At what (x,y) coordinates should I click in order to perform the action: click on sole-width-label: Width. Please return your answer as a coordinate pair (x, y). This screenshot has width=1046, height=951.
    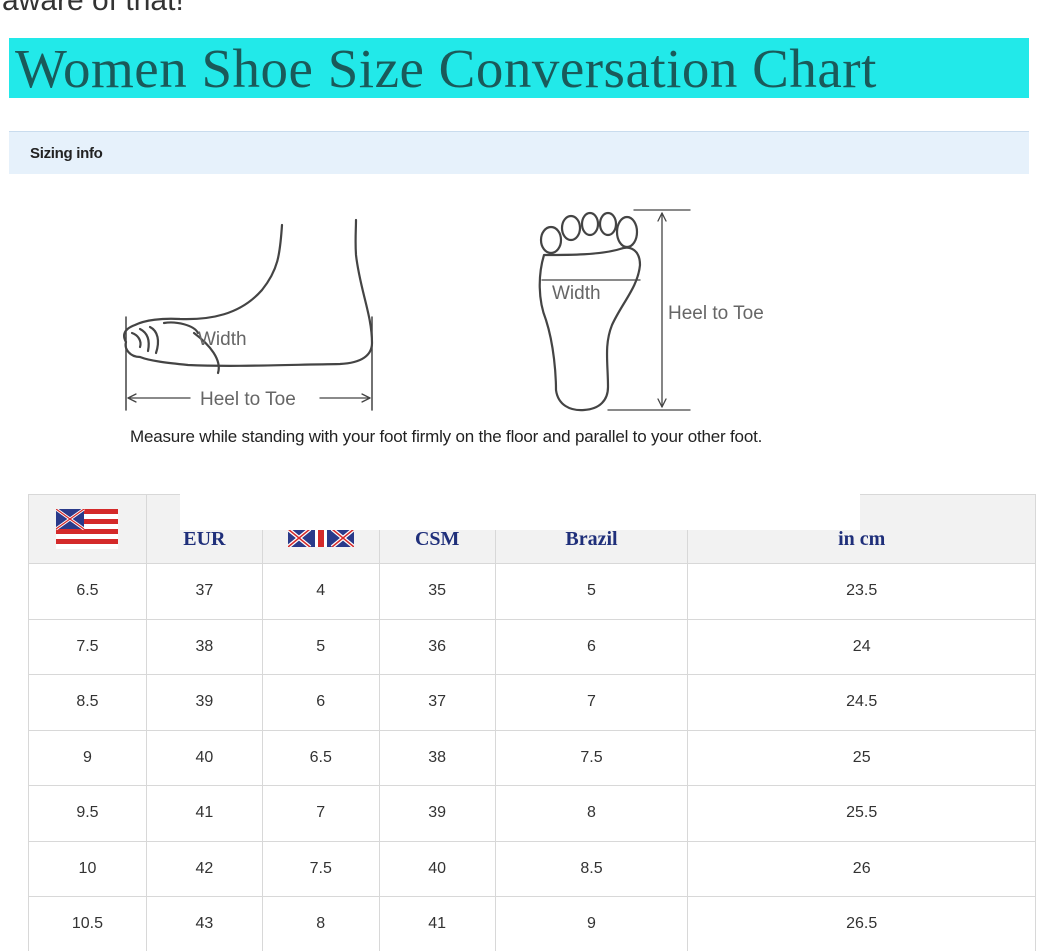
    Looking at the image, I should click on (576, 293).